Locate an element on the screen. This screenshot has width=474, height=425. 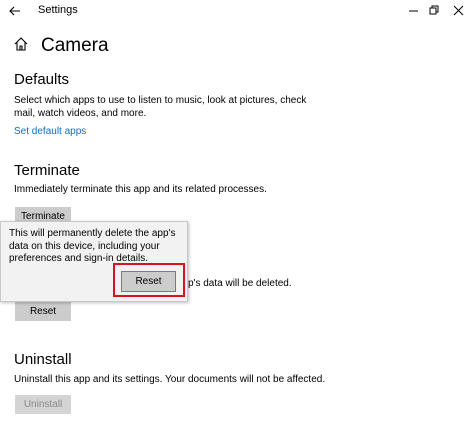
uninstall-button: Uninstall is located at coordinates (43, 404).